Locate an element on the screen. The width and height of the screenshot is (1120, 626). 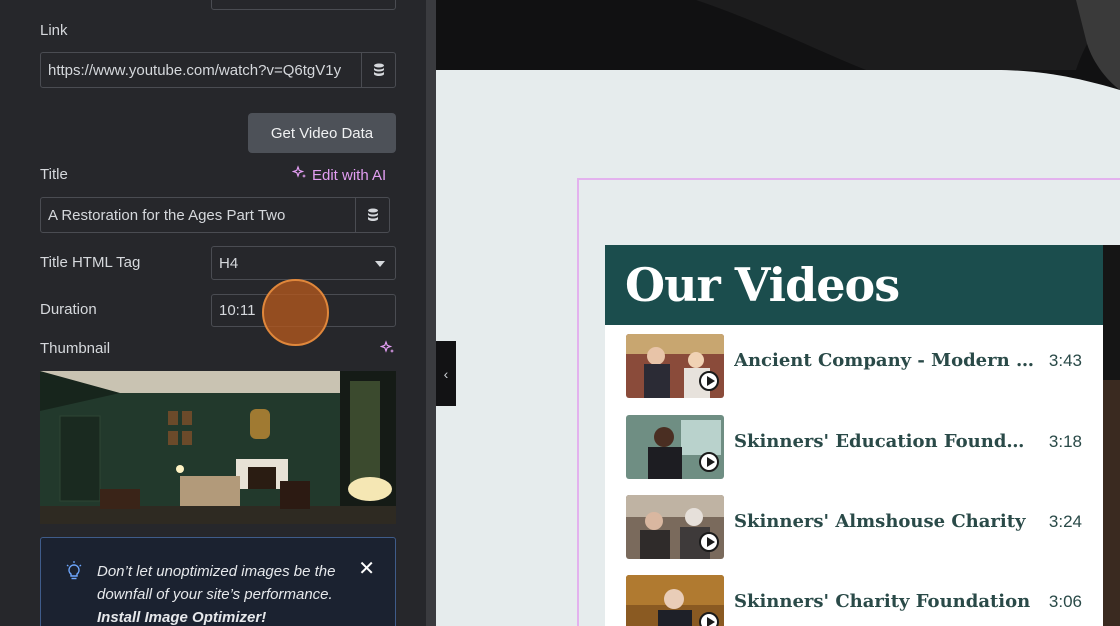
video-list-item: Ancient Company - Modern Mi... 3:43 is located at coordinates (854, 367).